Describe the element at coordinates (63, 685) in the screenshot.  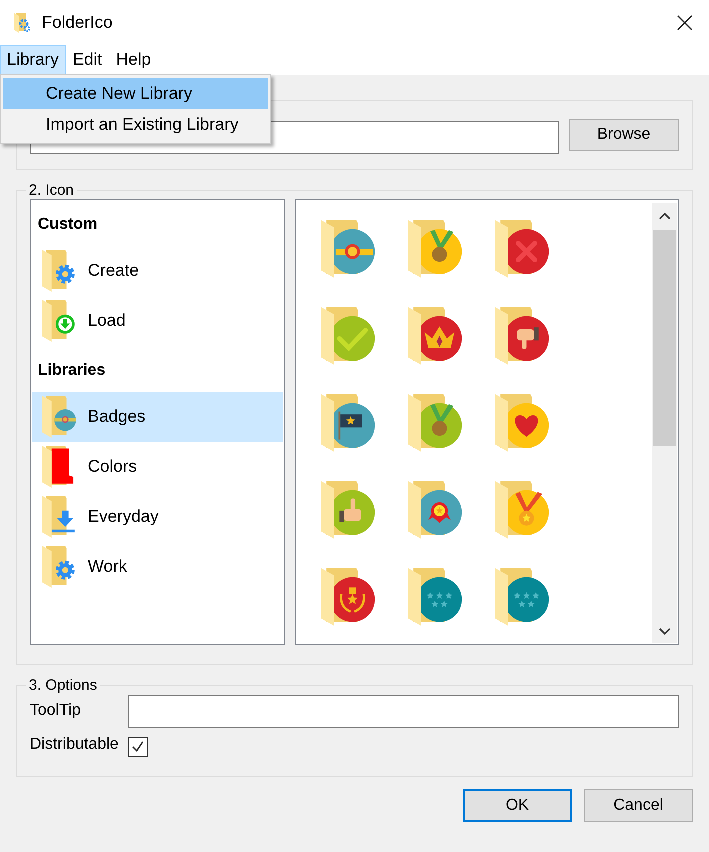
I see `group-title: 3. Options` at that location.